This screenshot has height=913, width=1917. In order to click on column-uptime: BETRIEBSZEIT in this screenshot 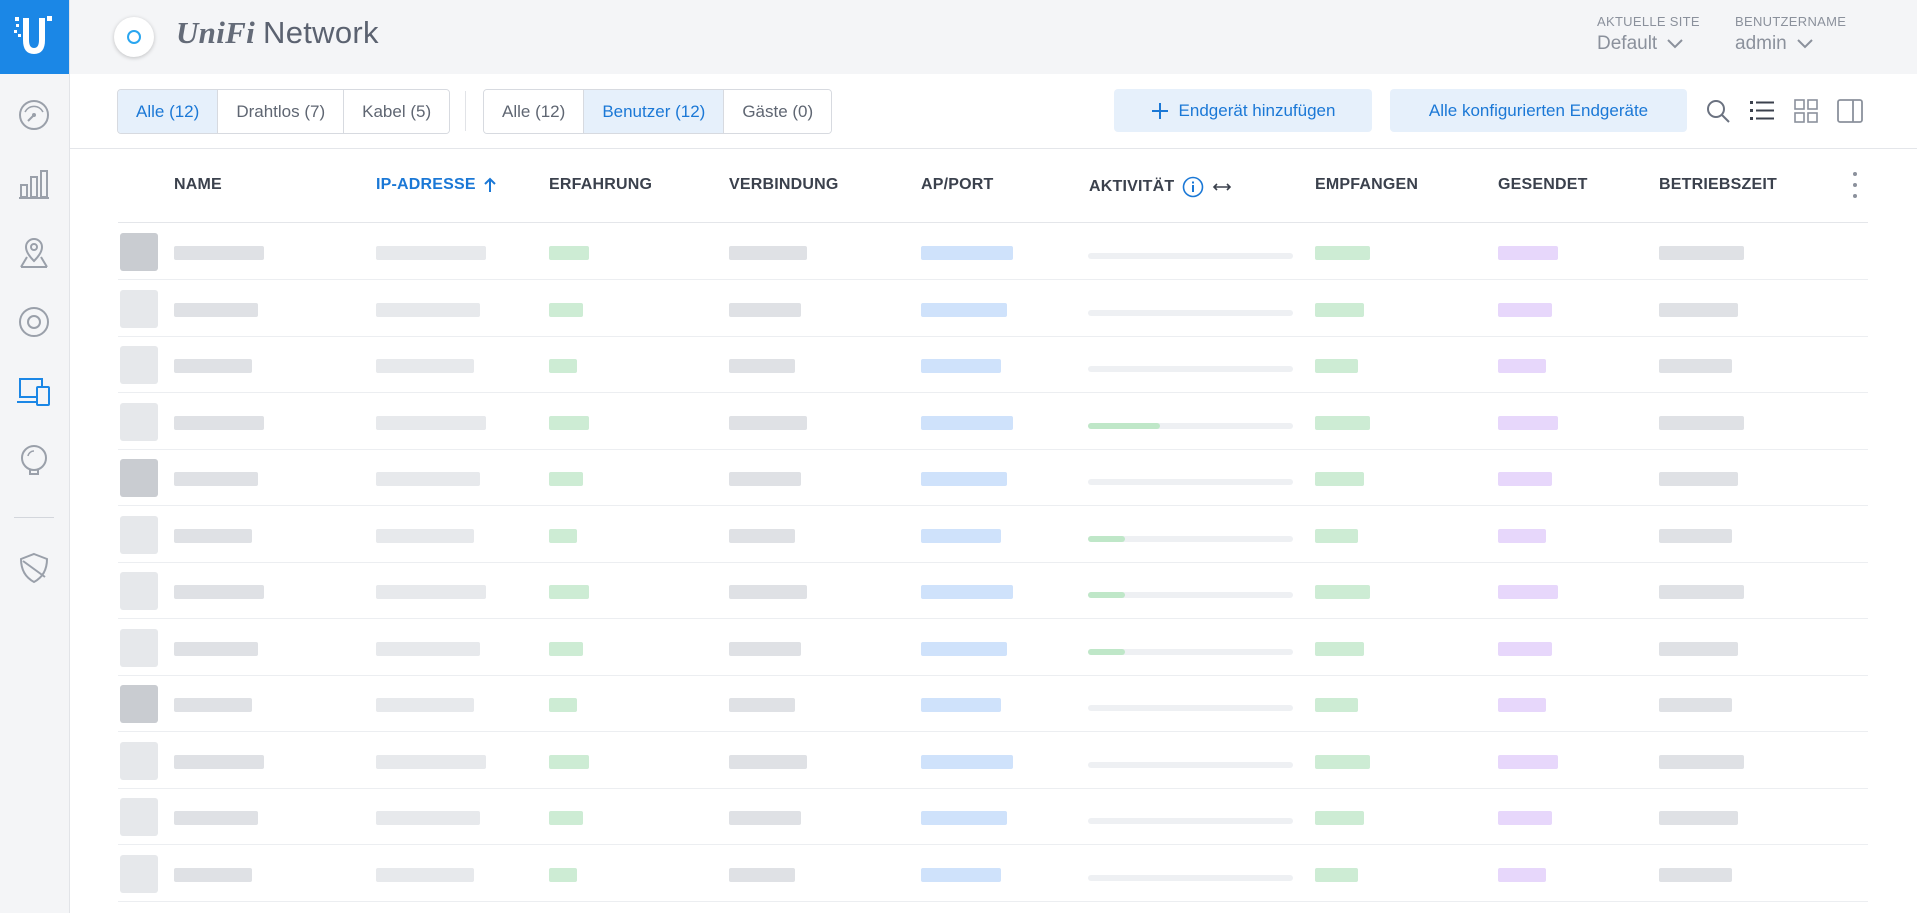, I will do `click(1718, 185)`.